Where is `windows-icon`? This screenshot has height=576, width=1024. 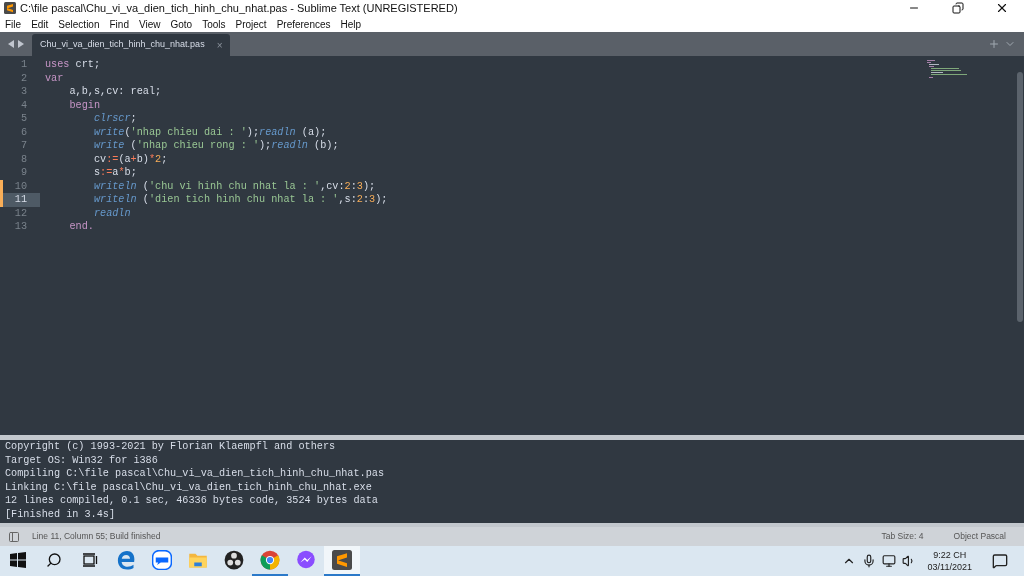
windows-icon is located at coordinates (18, 560).